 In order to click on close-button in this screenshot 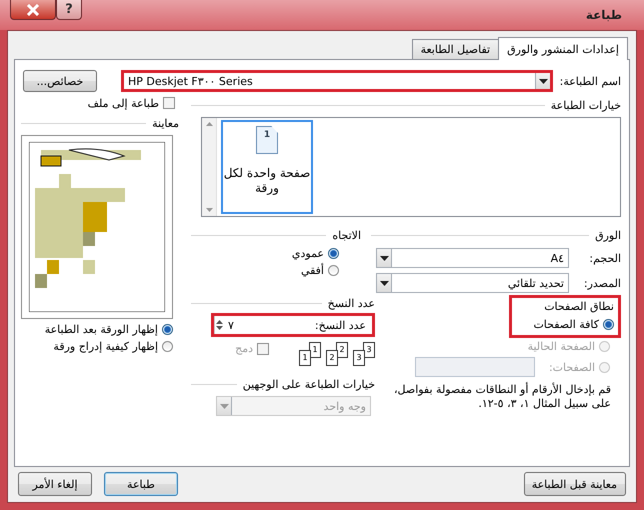, I will do `click(33, 10)`.